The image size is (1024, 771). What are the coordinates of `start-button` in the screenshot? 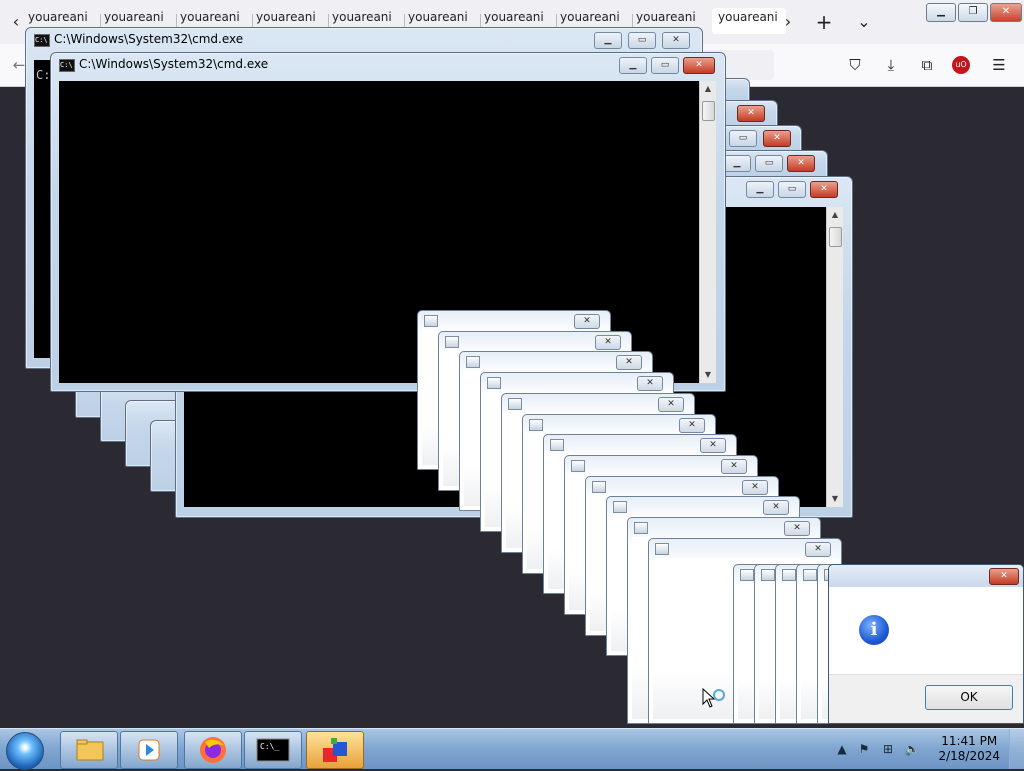 It's located at (25, 751).